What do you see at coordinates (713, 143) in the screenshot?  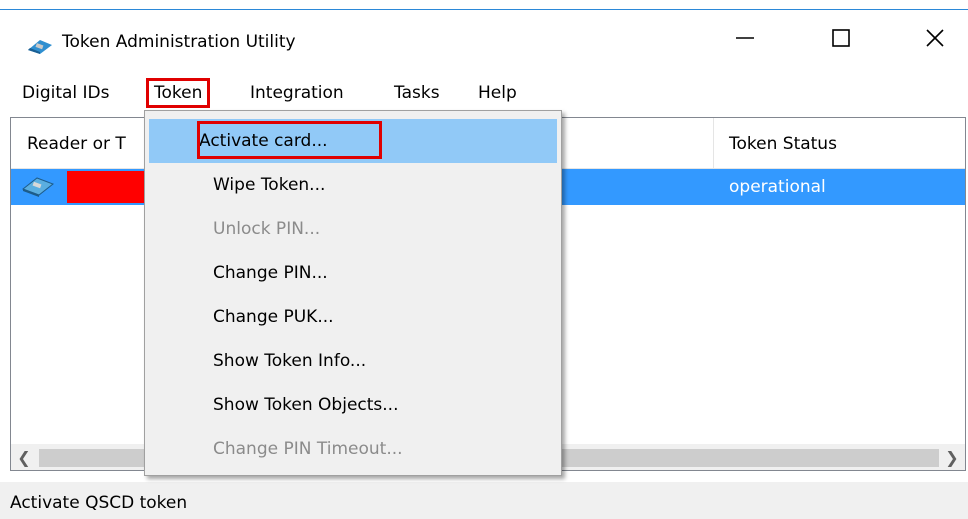 I see `column-separator` at bounding box center [713, 143].